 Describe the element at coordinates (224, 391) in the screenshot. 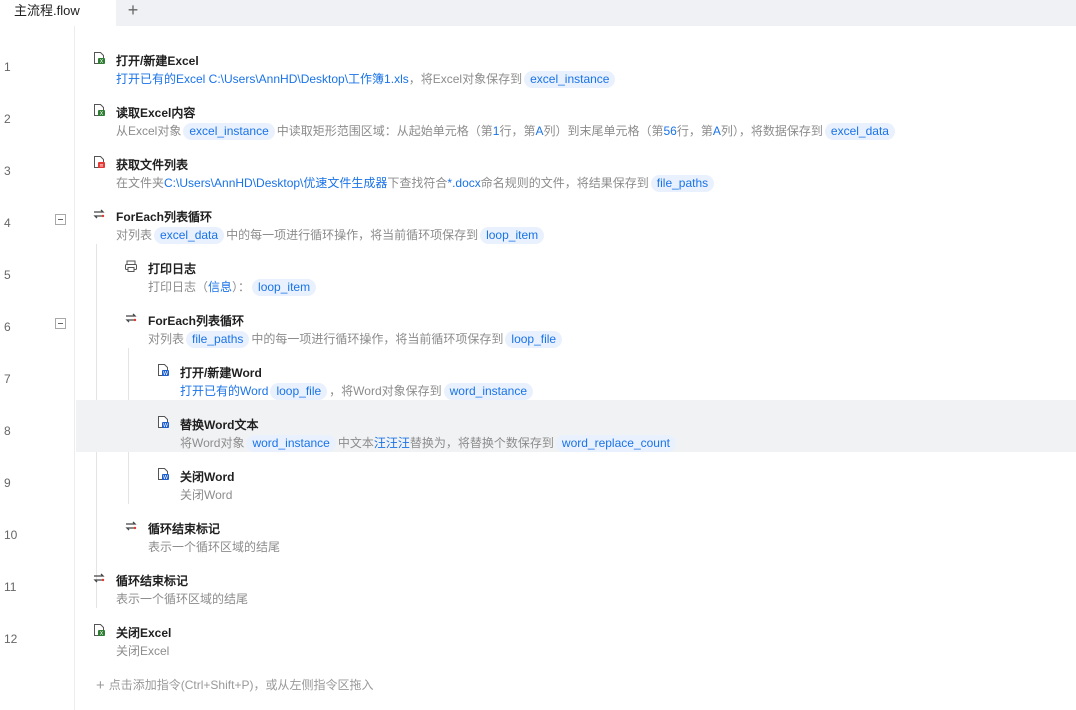

I see `param-value-link: 打开已有的Word` at that location.